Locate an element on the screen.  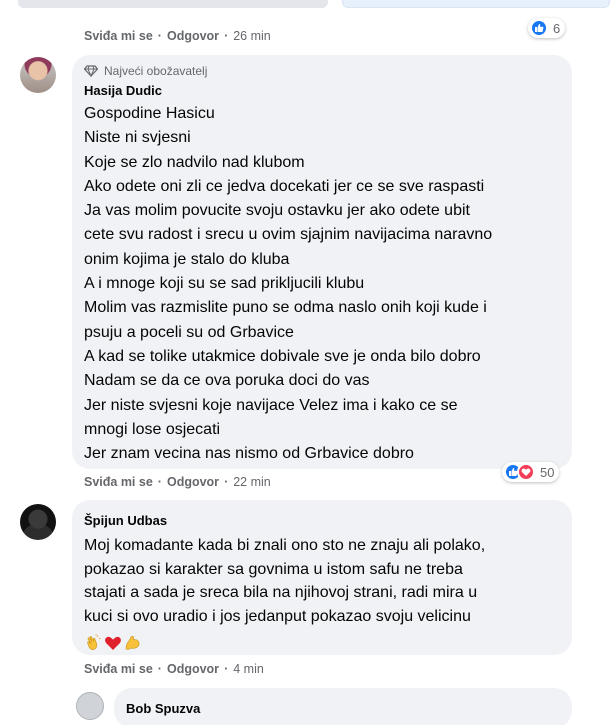
comment-author: Hasija Dudic is located at coordinates (123, 90).